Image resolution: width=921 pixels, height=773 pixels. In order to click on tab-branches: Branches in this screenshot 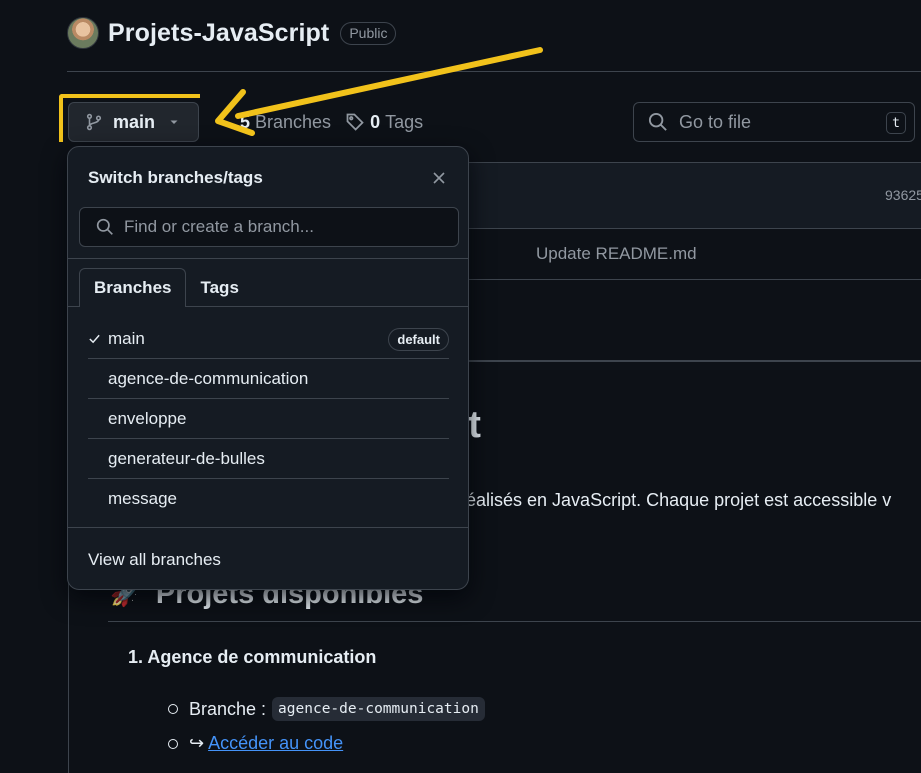, I will do `click(133, 287)`.